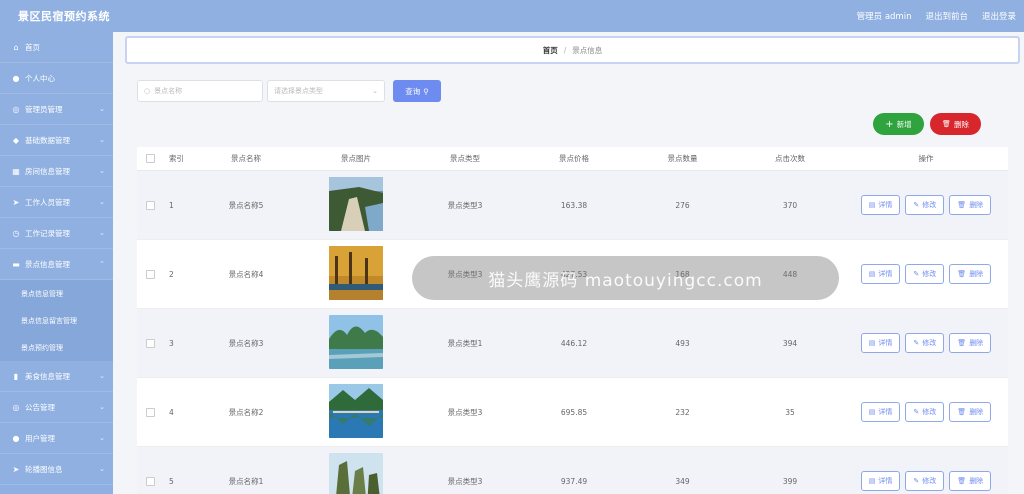 The width and height of the screenshot is (1024, 494). Describe the element at coordinates (550, 50) in the screenshot. I see `breadcrumb-home: 首页` at that location.